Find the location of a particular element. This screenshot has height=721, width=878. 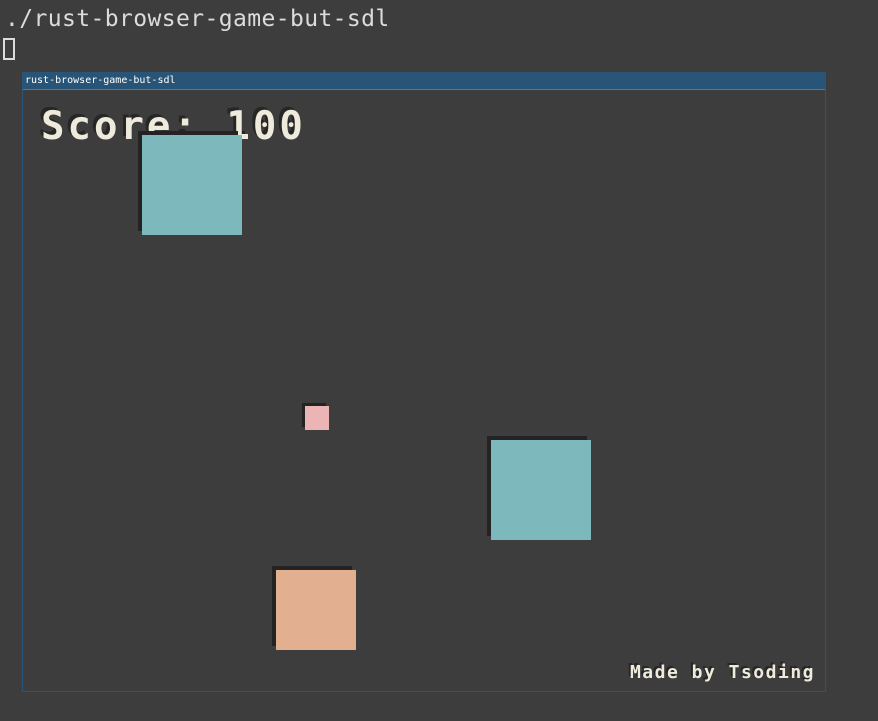

projectile is located at coordinates (317, 418).